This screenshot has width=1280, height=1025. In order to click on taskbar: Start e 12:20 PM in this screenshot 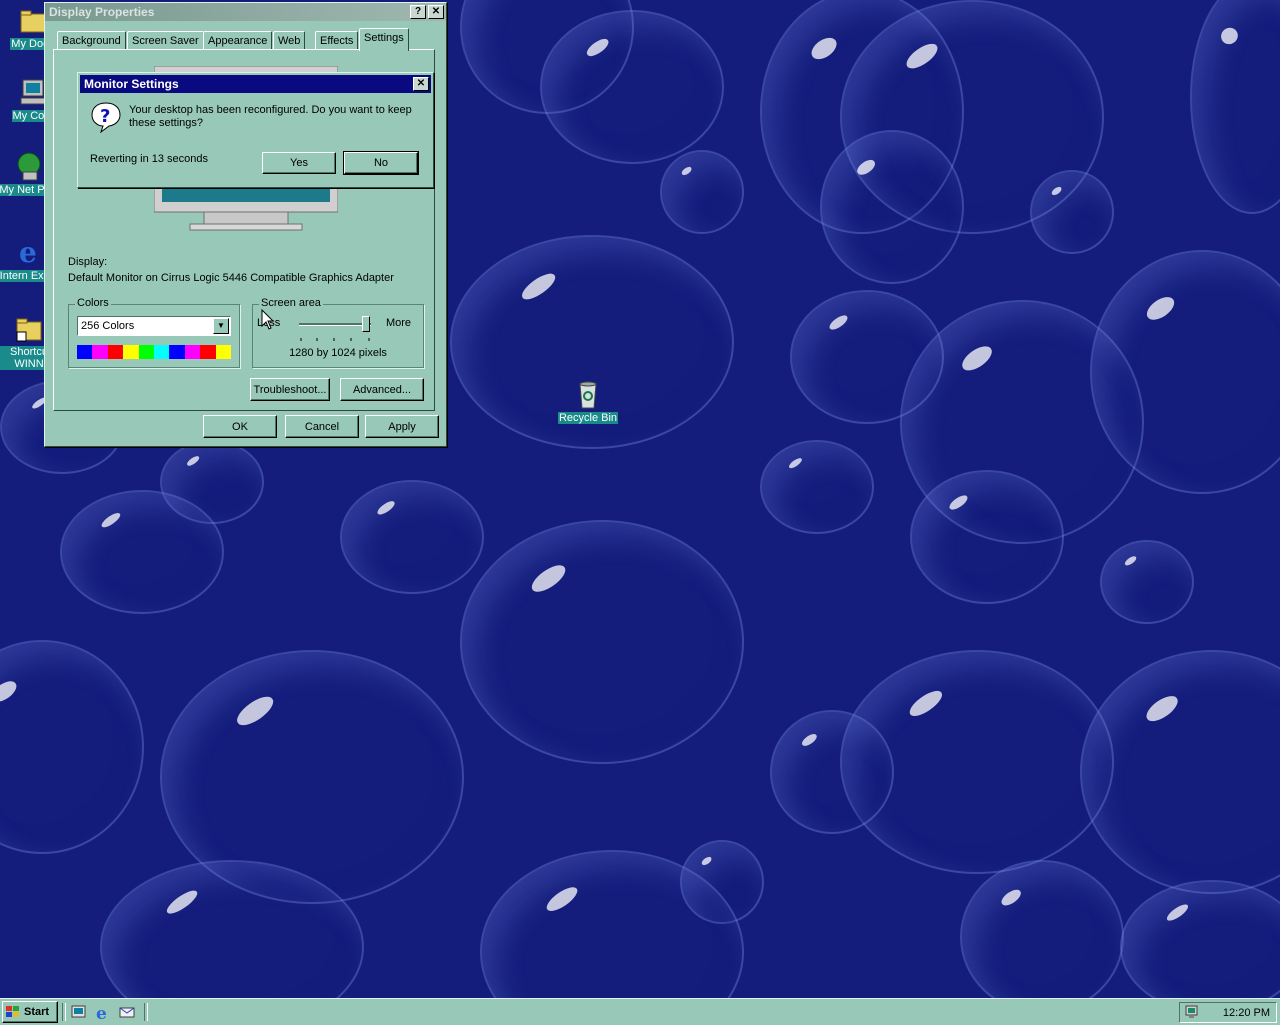, I will do `click(640, 1011)`.